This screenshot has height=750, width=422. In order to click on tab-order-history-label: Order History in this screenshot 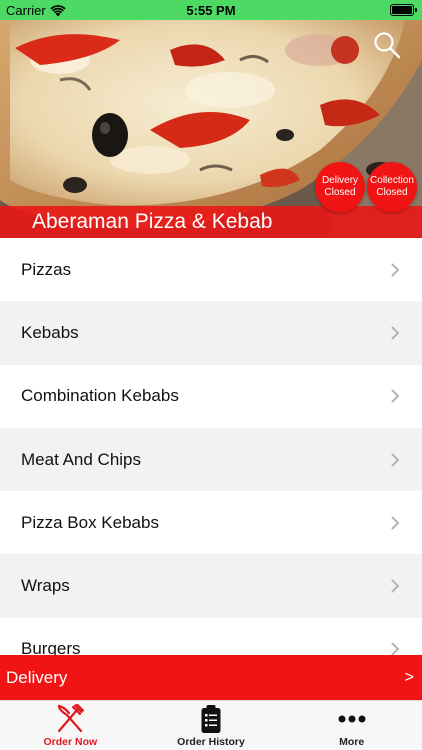, I will do `click(211, 742)`.